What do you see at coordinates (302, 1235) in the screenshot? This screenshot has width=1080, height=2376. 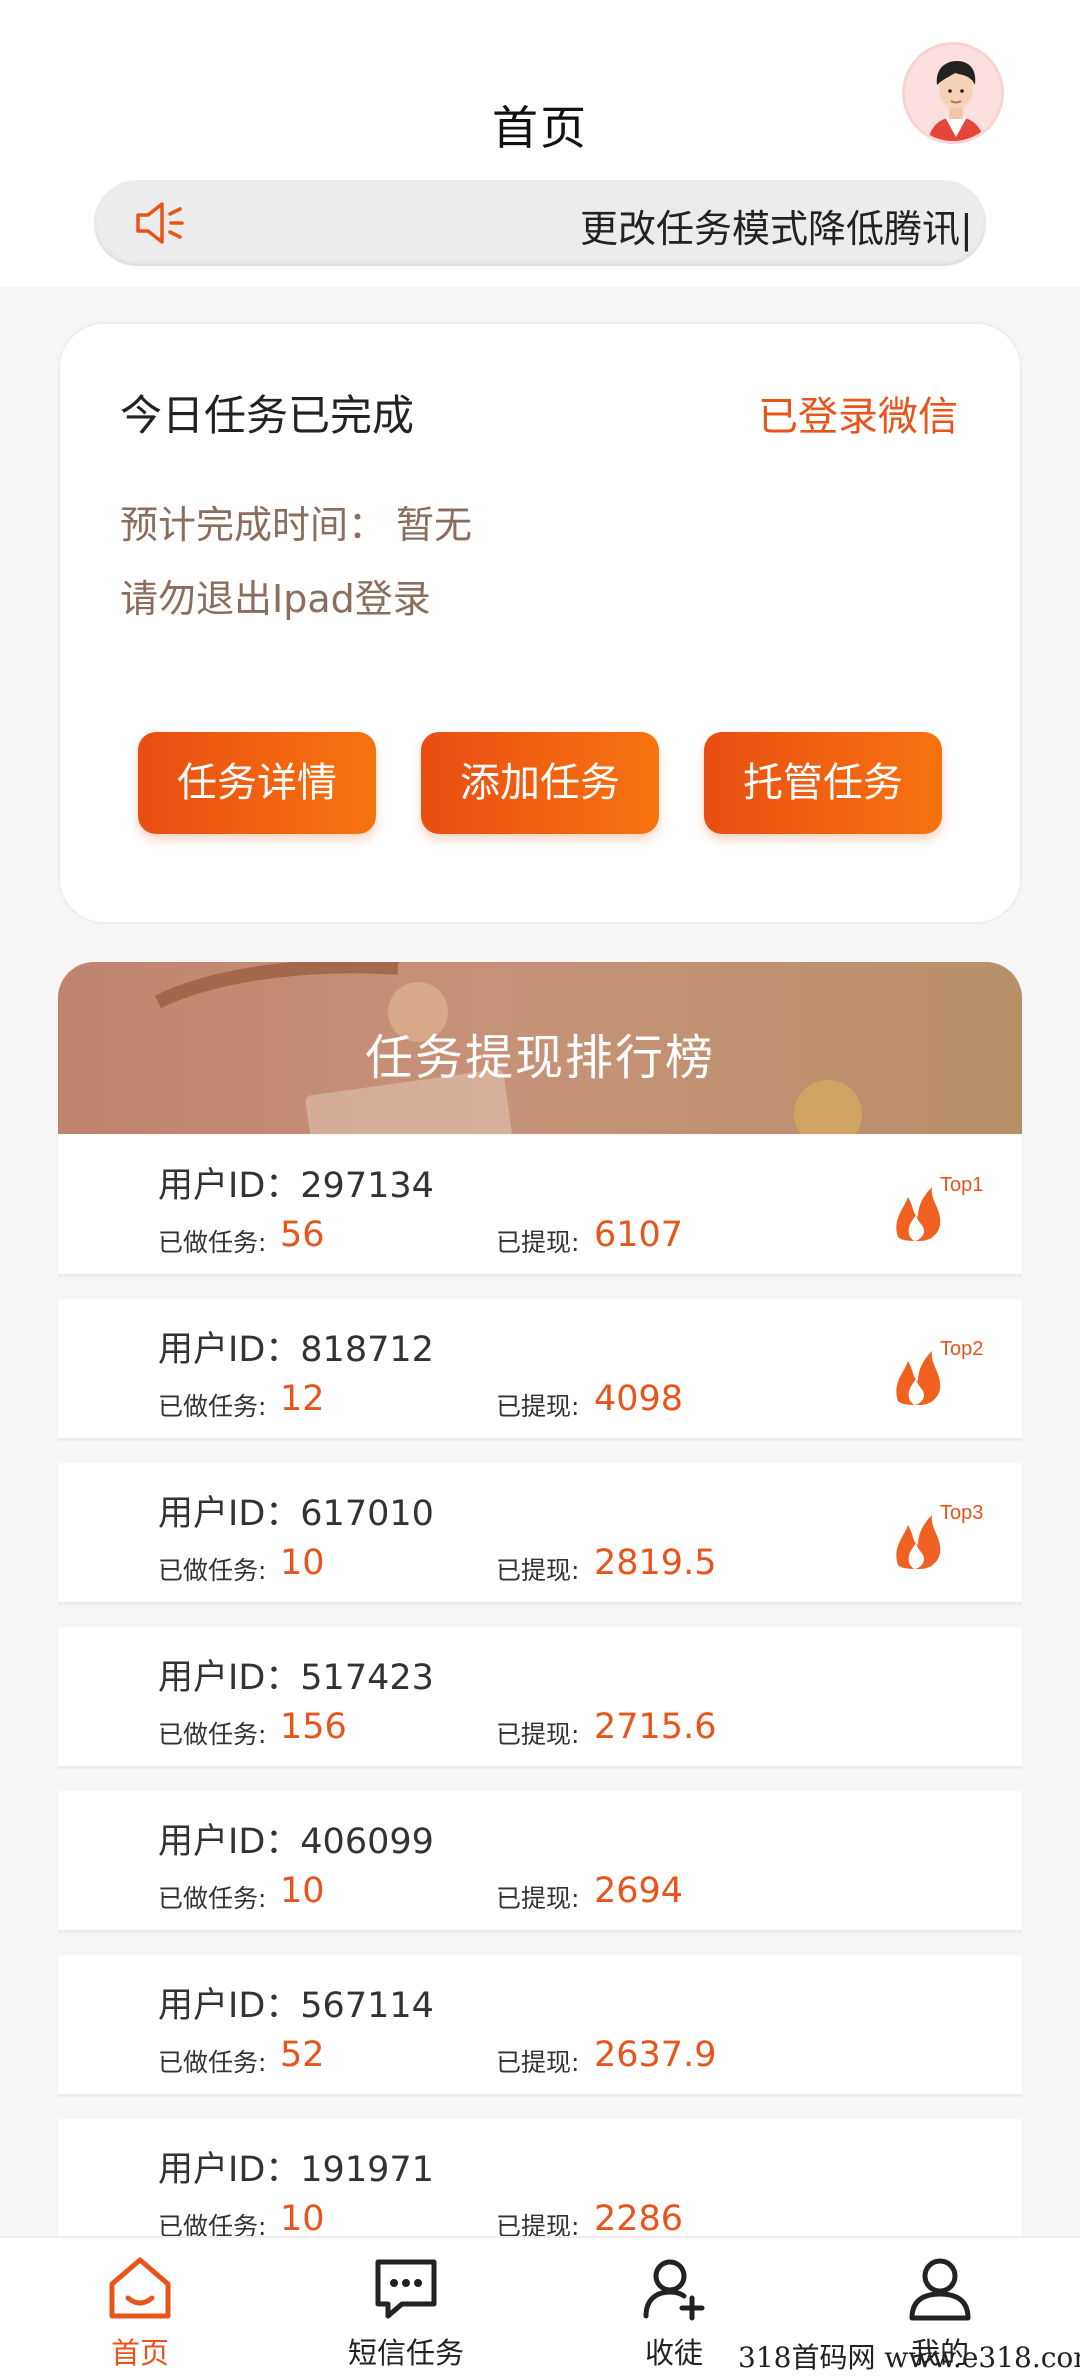 I see `tasks-done-value: 56` at bounding box center [302, 1235].